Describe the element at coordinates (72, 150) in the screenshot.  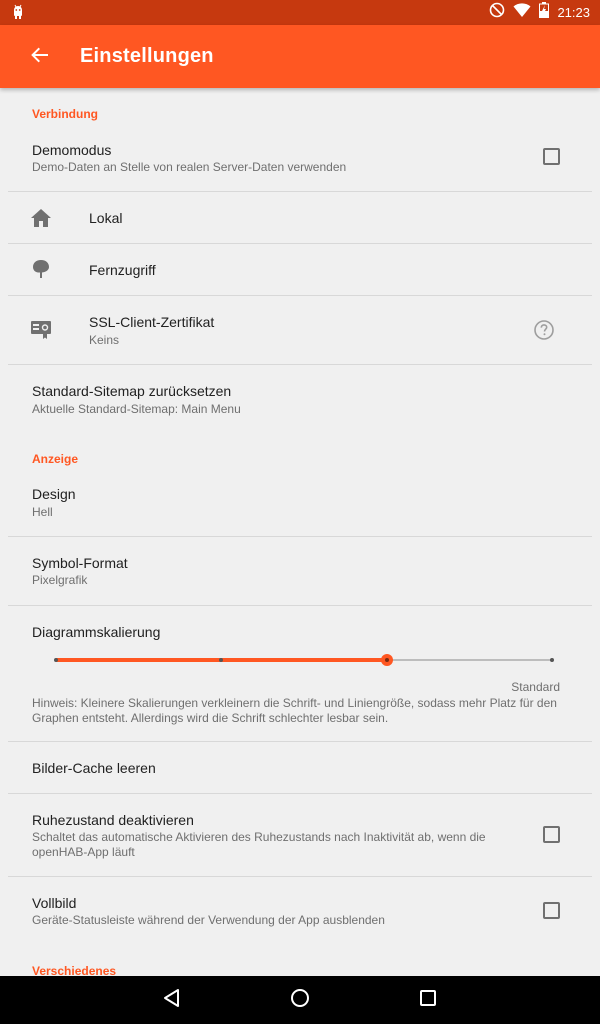
I see `pref-demo-mode-title: Demomodus` at that location.